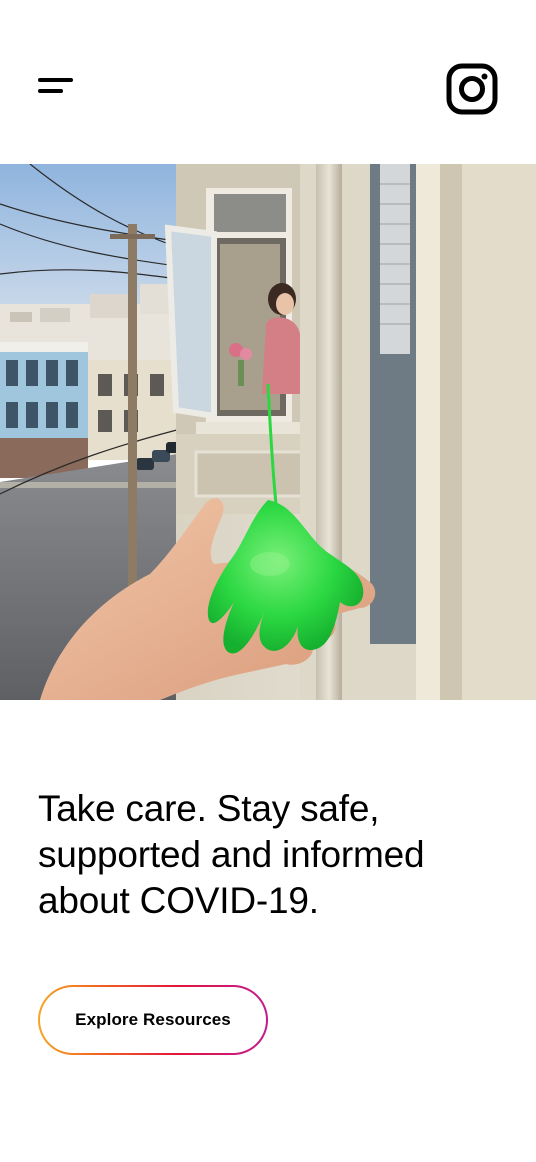 The image size is (536, 1162). I want to click on instagram-logo-icon, so click(472, 89).